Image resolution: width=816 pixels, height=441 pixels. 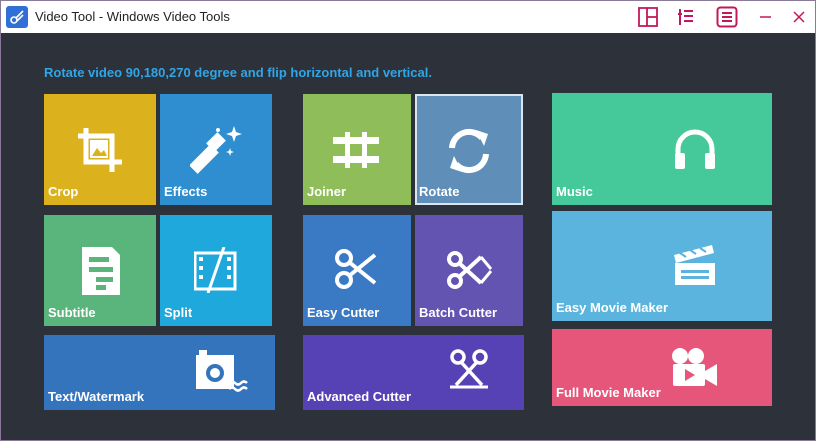 What do you see at coordinates (359, 396) in the screenshot?
I see `advanced-cutter-label: Advanced Cutter` at bounding box center [359, 396].